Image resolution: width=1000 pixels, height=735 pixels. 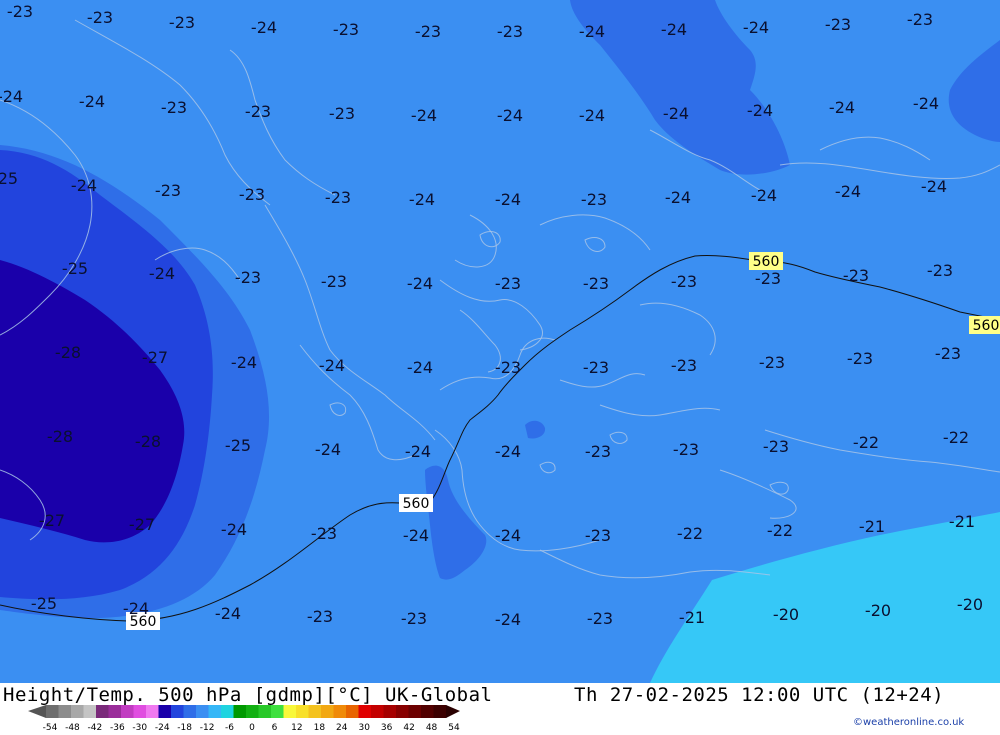 What do you see at coordinates (162, 728) in the screenshot?
I see `legend-tick-label: -24` at bounding box center [162, 728].